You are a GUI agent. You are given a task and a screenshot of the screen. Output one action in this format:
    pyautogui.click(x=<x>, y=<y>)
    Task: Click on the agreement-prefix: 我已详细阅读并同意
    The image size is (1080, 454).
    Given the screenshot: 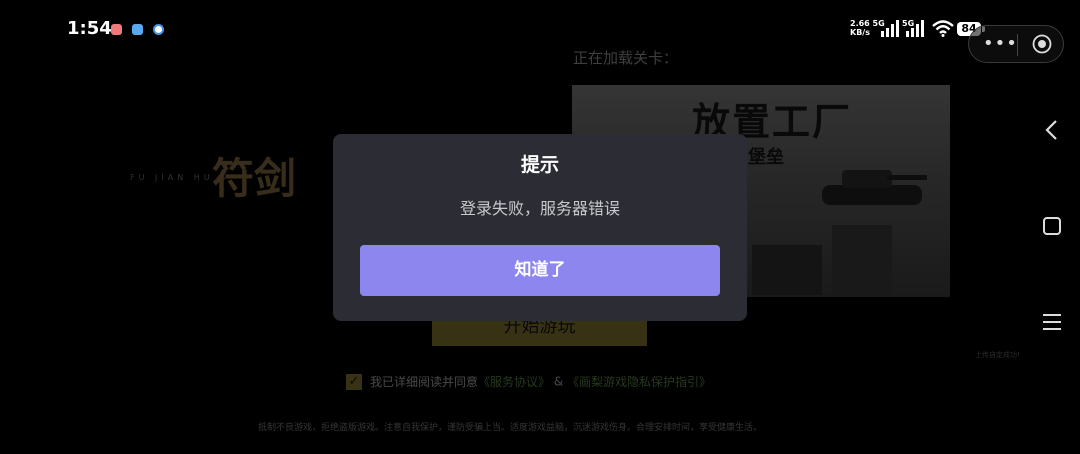 What is the action you would take?
    pyautogui.click(x=424, y=382)
    